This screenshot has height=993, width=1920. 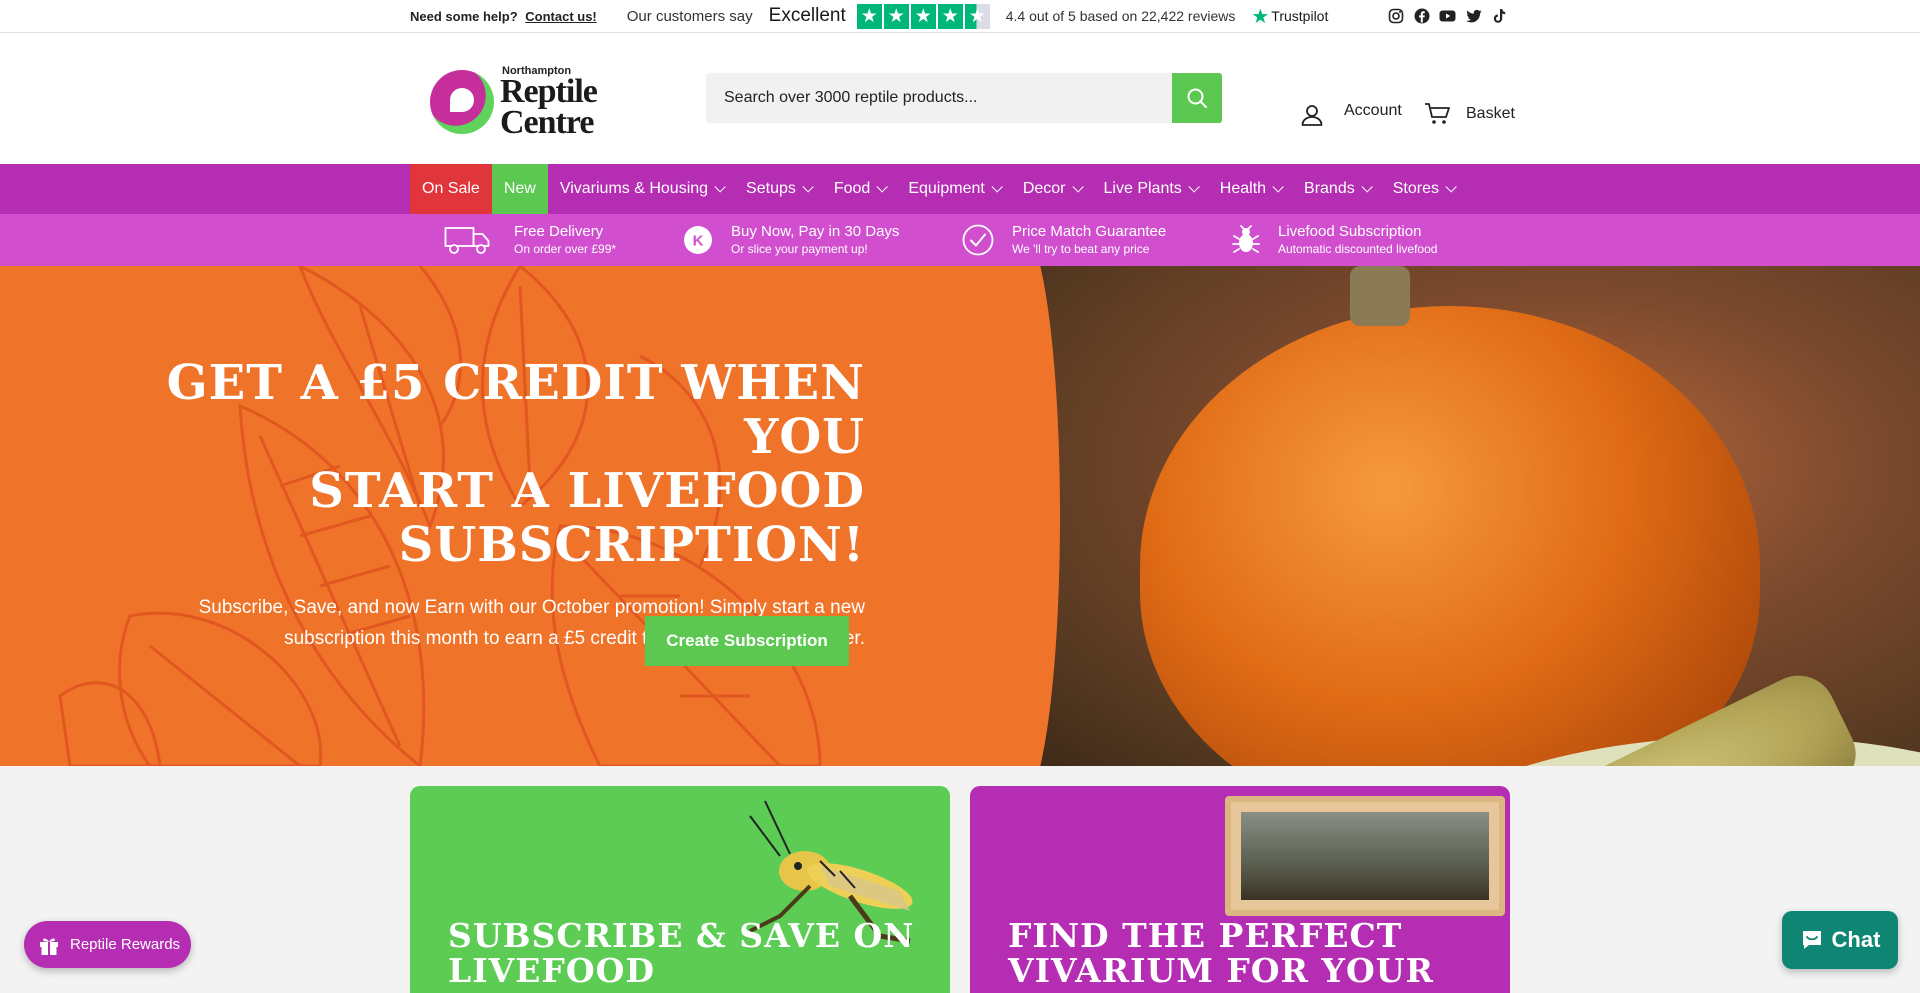 I want to click on usp-free-delivery: Free Delivery On order over £99*, so click(x=530, y=240).